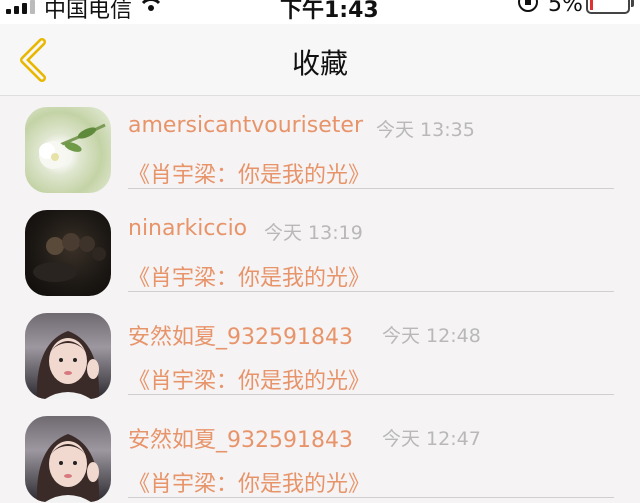 The width and height of the screenshot is (640, 503). What do you see at coordinates (69, 257) in the screenshot?
I see `bracelet-avatar-image` at bounding box center [69, 257].